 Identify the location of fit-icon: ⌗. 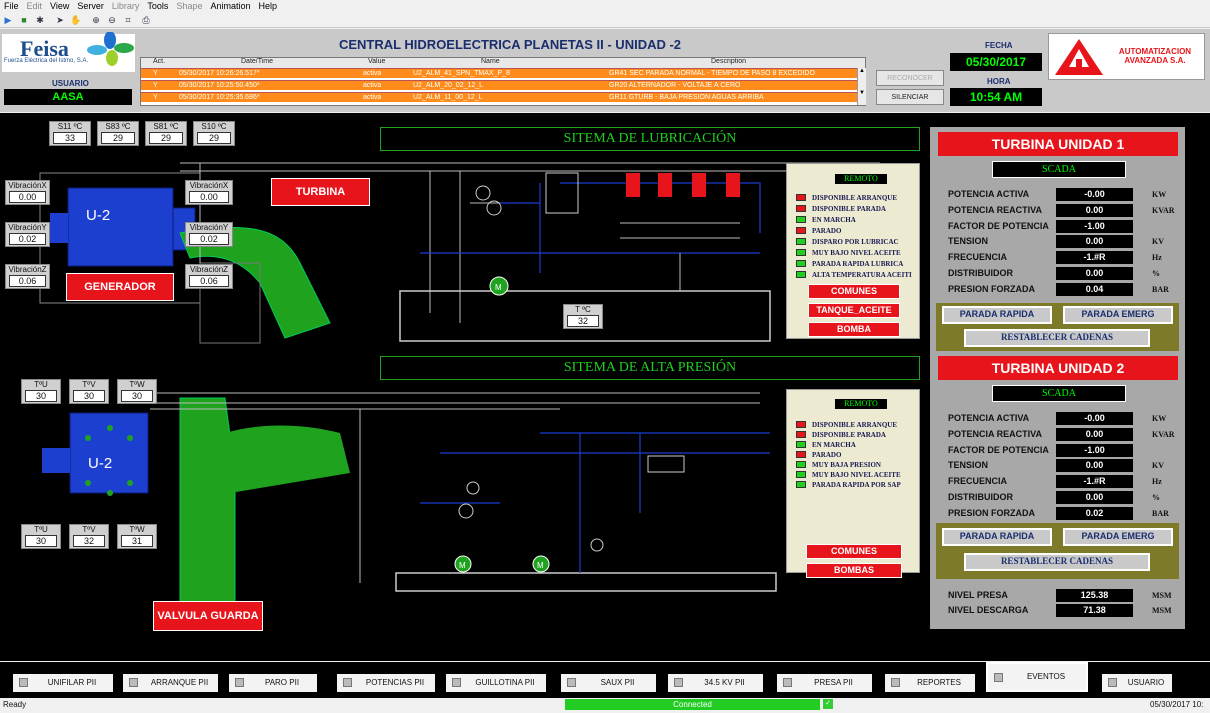
(128, 20).